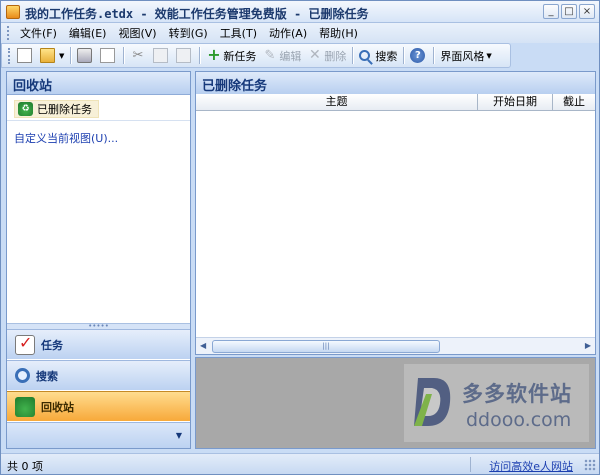 This screenshot has height=475, width=600. Describe the element at coordinates (240, 56) in the screenshot. I see `new-task-label: 新任务` at that location.